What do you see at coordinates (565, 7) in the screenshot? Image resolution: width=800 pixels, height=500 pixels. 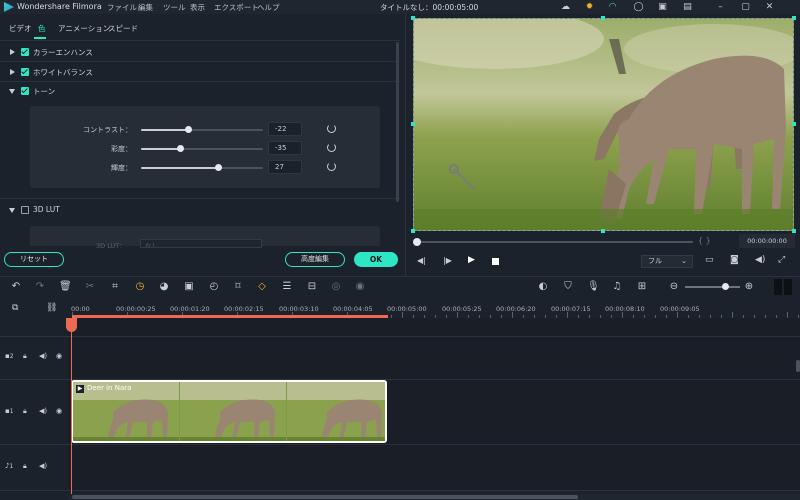 I see `cloud-icon: ☁` at bounding box center [565, 7].